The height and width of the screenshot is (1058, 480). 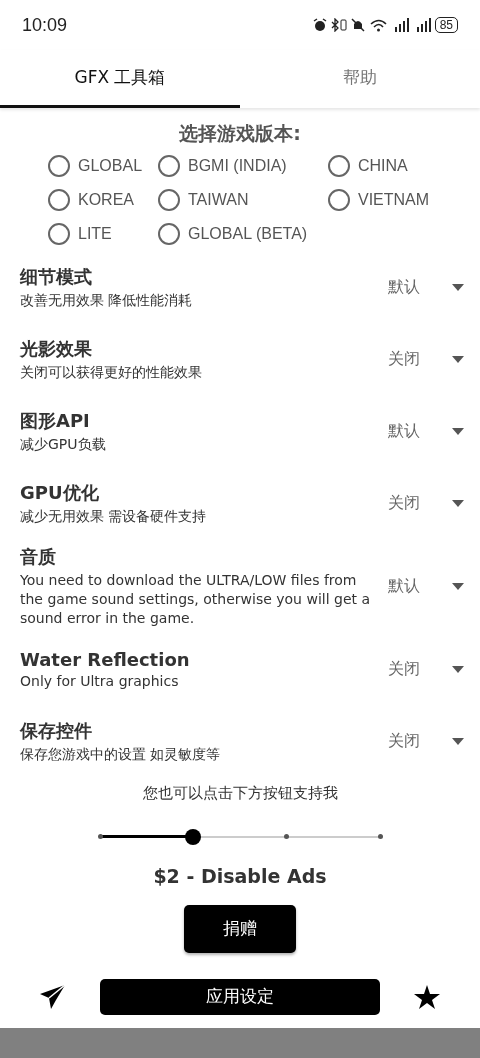 What do you see at coordinates (240, 793) in the screenshot?
I see `donation-prompt: 您也可以点击下方按钮支持我` at bounding box center [240, 793].